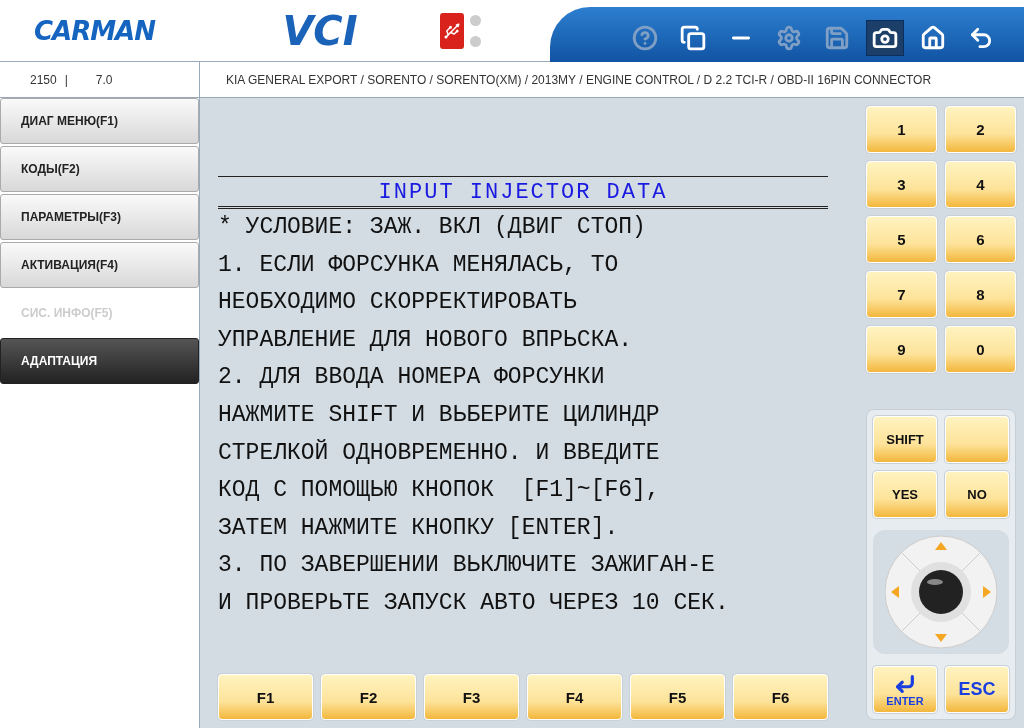 The image size is (1024, 728). Describe the element at coordinates (980, 294) in the screenshot. I see `number-key: 8` at that location.